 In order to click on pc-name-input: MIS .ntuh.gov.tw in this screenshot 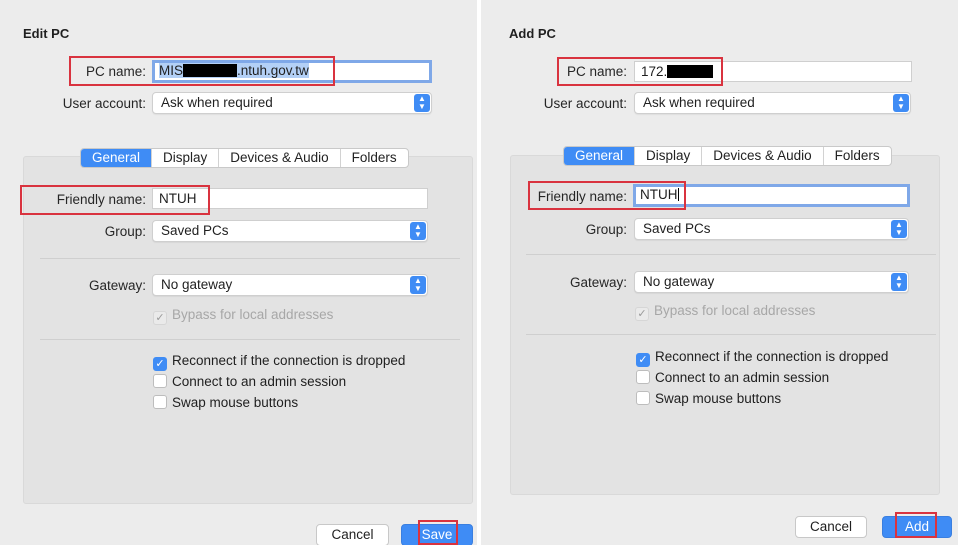, I will do `click(292, 71)`.